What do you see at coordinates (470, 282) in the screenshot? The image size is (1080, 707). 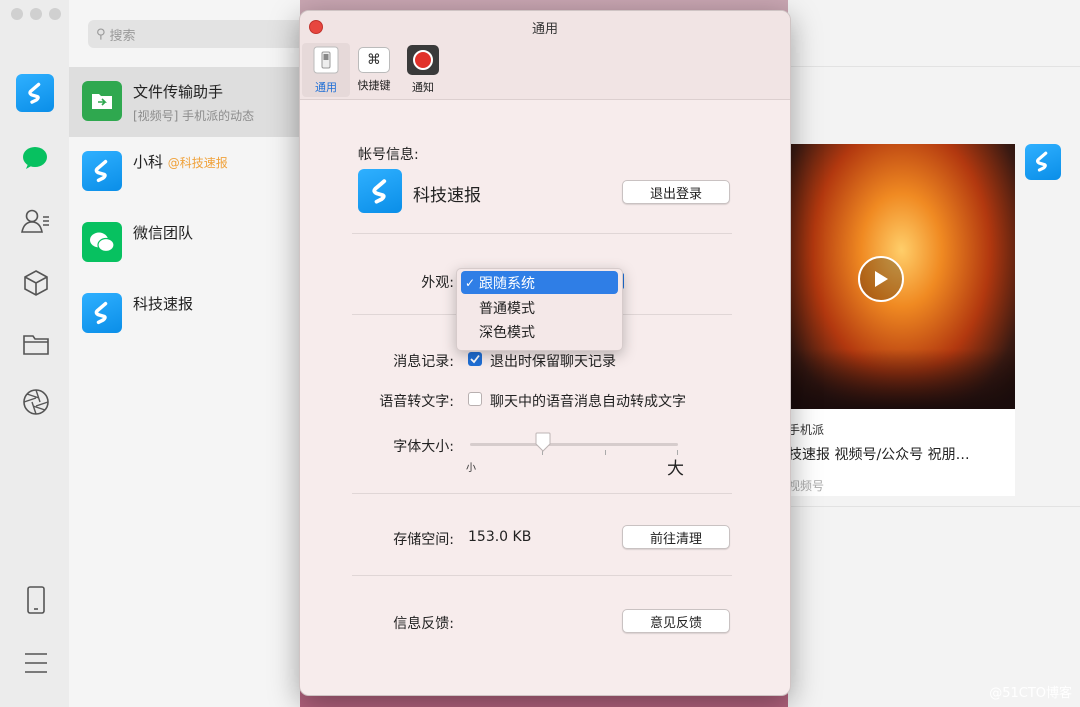 I see `checkmark-icon: ✓` at bounding box center [470, 282].